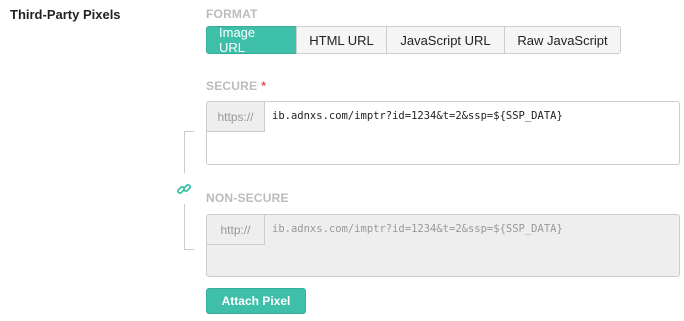 This screenshot has width=684, height=321. What do you see at coordinates (256, 301) in the screenshot?
I see `attach-pixel-button: Attach Pixel` at bounding box center [256, 301].